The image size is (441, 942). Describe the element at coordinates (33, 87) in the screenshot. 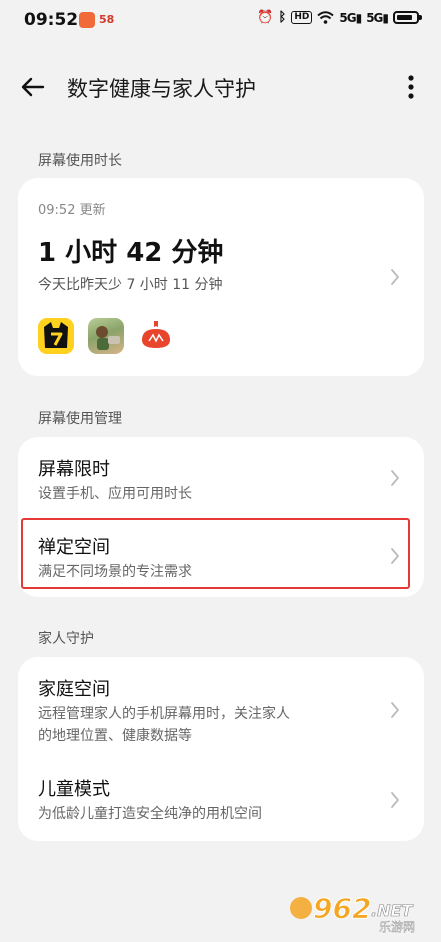

I see `back-arrow-icon` at that location.